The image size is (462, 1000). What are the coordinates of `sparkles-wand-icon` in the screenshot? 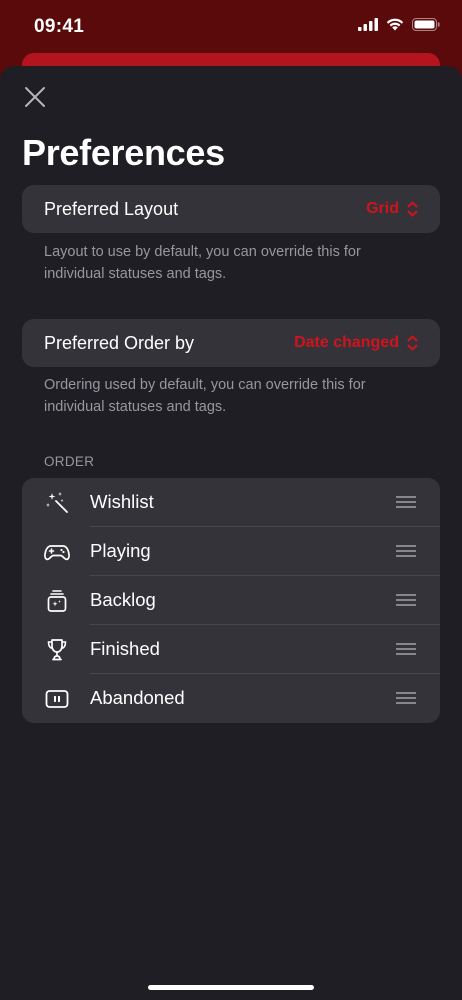 It's located at (57, 502).